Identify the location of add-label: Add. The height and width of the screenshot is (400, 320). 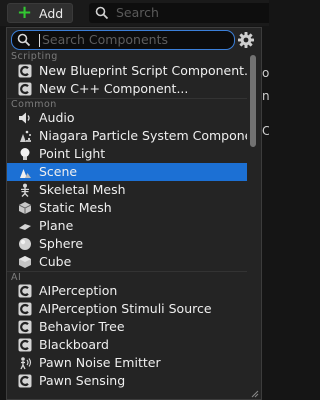
(51, 13).